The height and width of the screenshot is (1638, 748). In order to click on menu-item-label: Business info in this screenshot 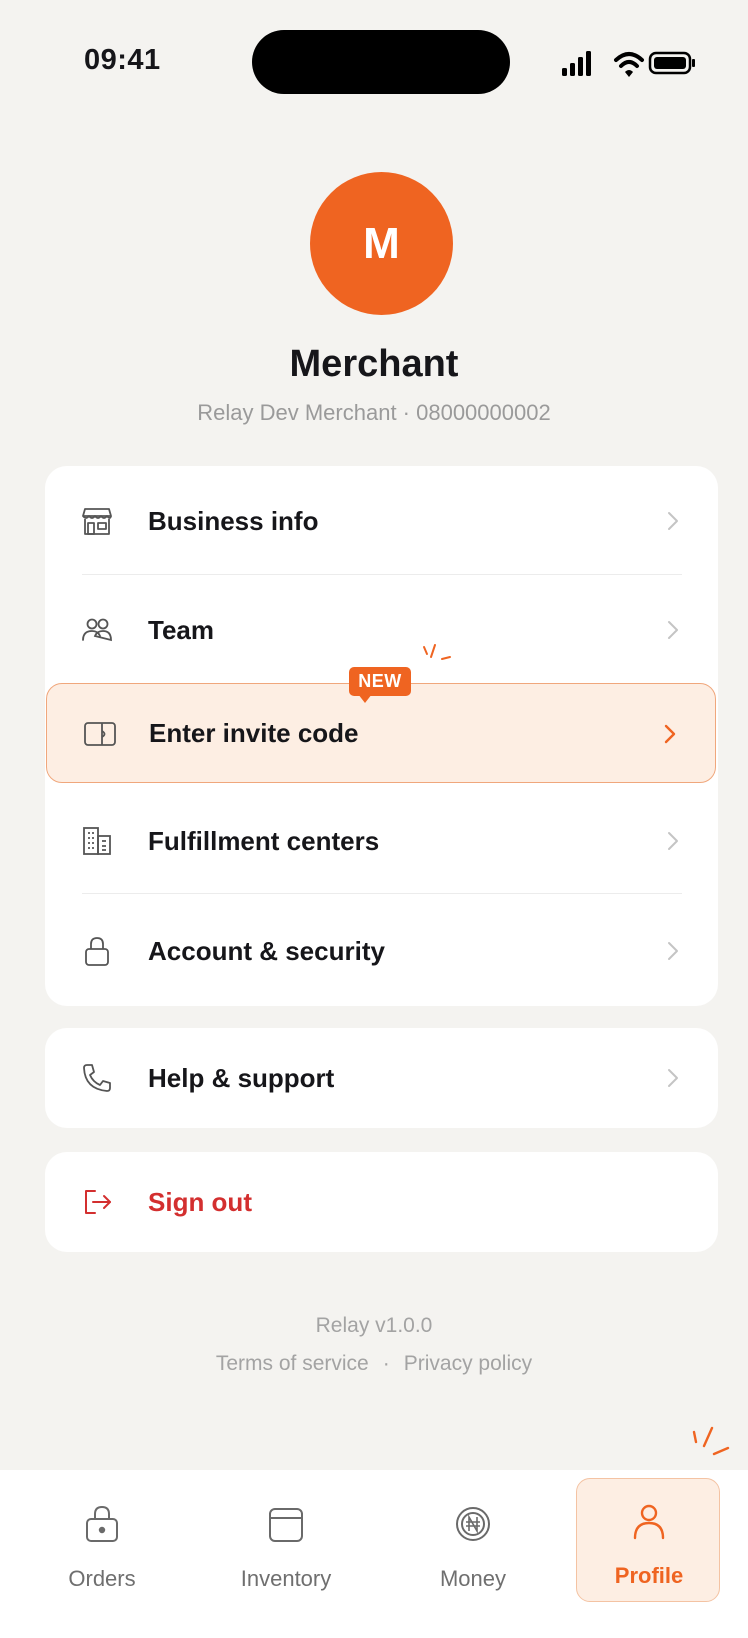, I will do `click(233, 520)`.